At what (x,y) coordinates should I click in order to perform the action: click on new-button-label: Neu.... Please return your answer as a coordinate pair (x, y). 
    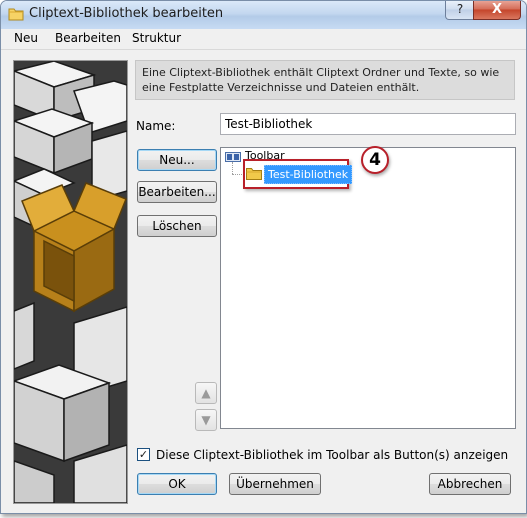
    Looking at the image, I should click on (177, 160).